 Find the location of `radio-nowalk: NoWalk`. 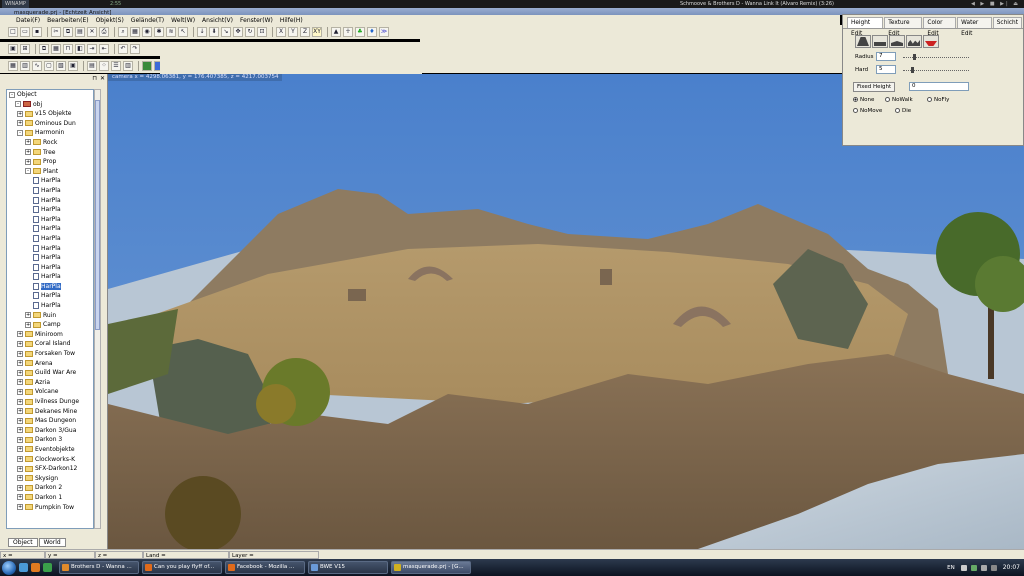

radio-nowalk: NoWalk is located at coordinates (899, 100).